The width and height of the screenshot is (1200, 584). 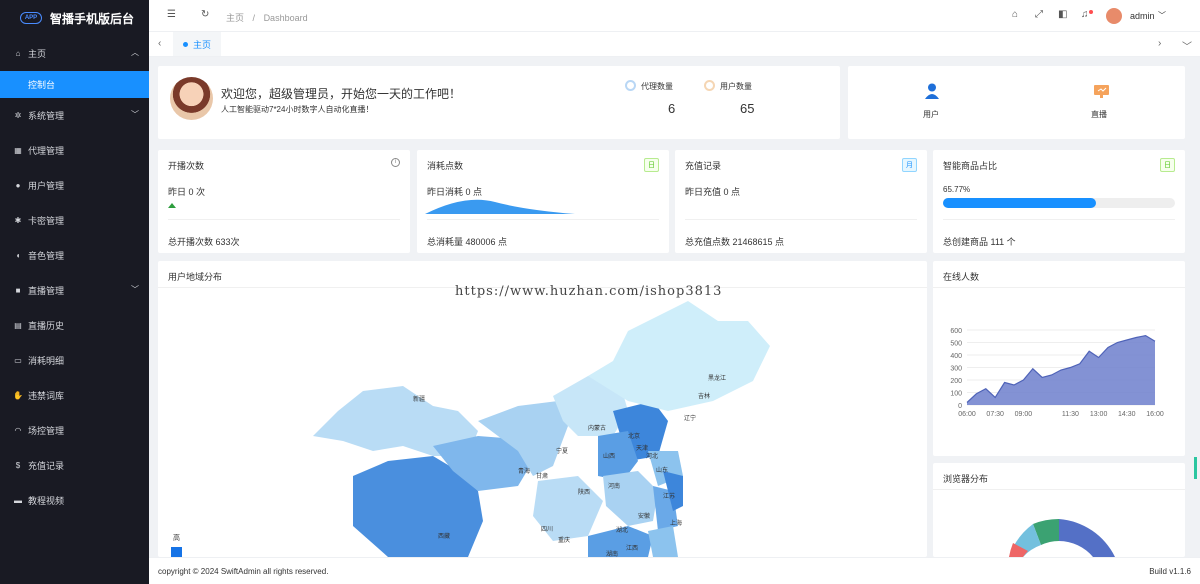 What do you see at coordinates (657, 86) in the screenshot?
I see `agent-count-label: 代理数量` at bounding box center [657, 86].